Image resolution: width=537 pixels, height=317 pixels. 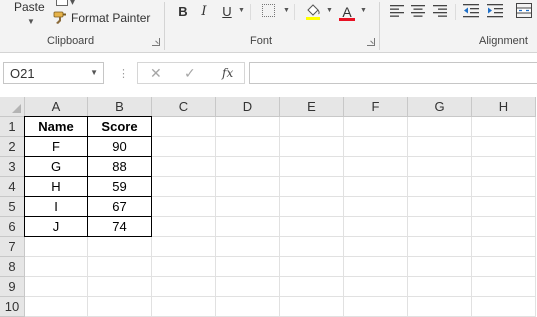 What do you see at coordinates (56, 166) in the screenshot?
I see `cell-a3: G` at bounding box center [56, 166].